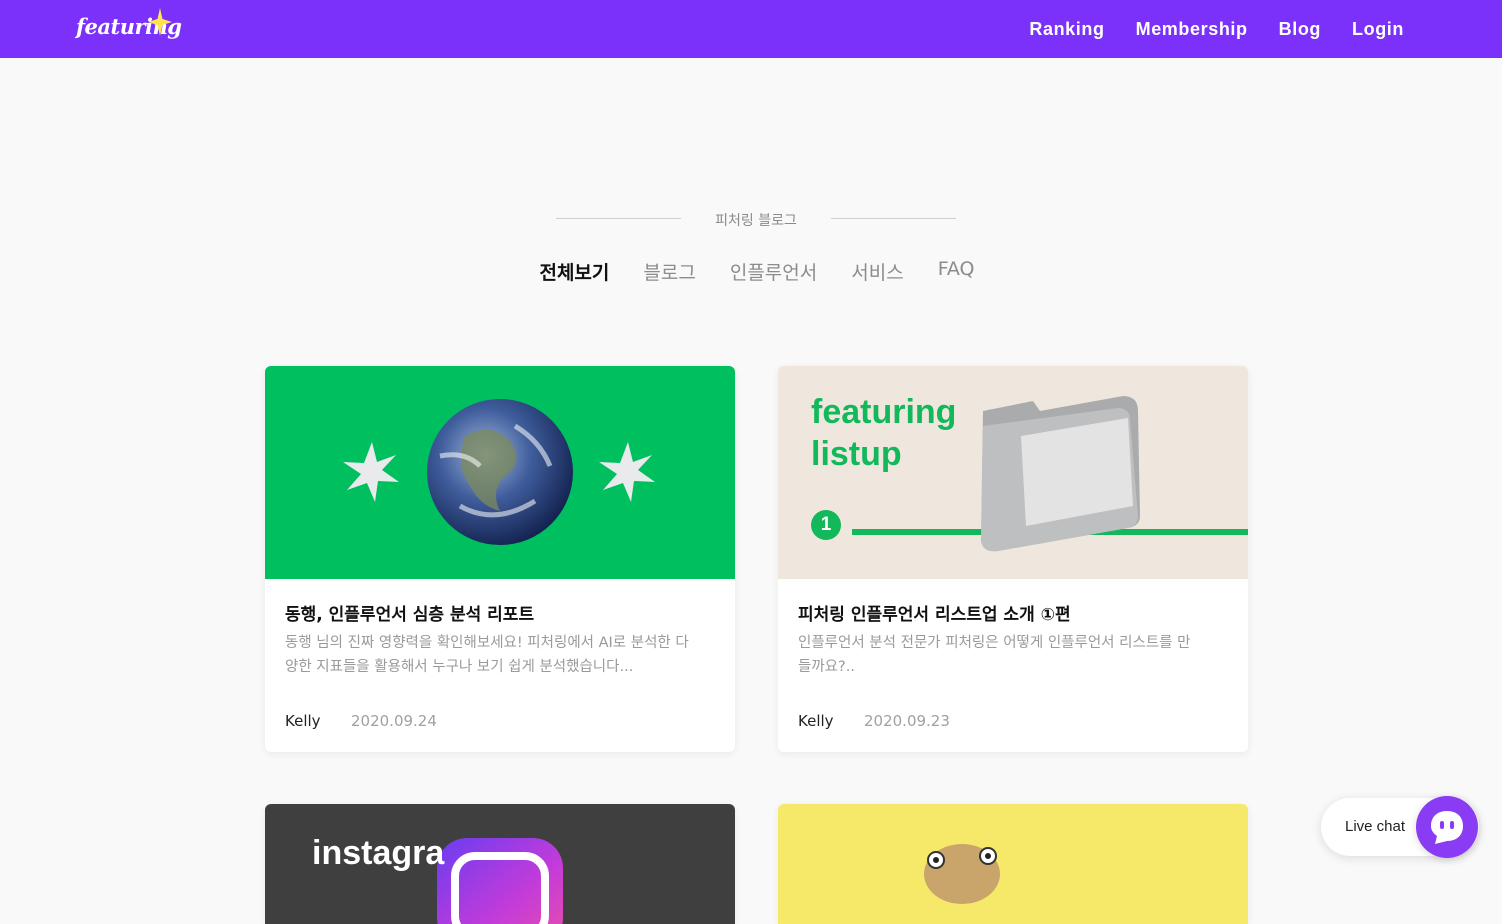  What do you see at coordinates (877, 271) in the screenshot?
I see `tab-service: 서비스` at bounding box center [877, 271].